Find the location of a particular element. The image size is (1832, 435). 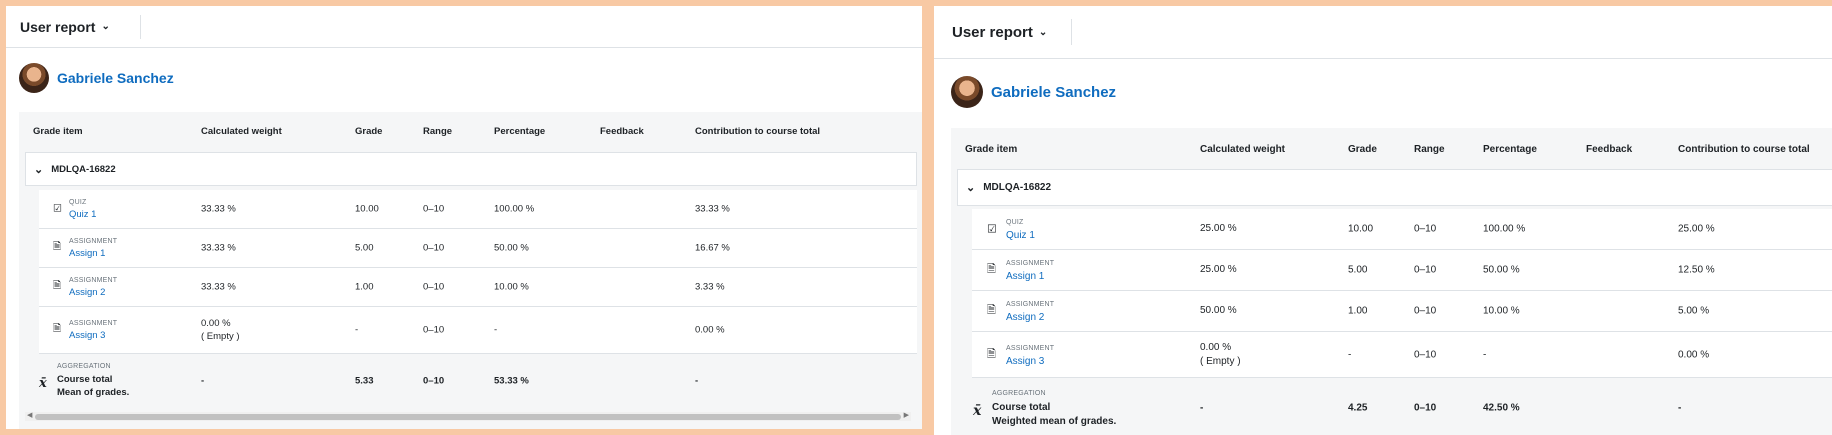

percentage-value: - is located at coordinates (1485, 354).